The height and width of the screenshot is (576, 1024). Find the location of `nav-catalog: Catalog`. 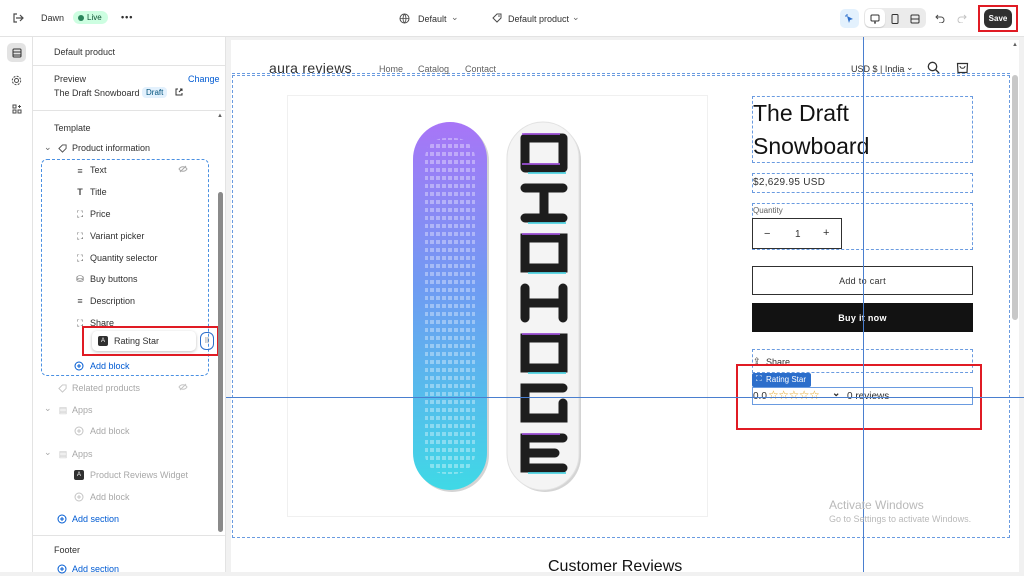

nav-catalog: Catalog is located at coordinates (433, 69).